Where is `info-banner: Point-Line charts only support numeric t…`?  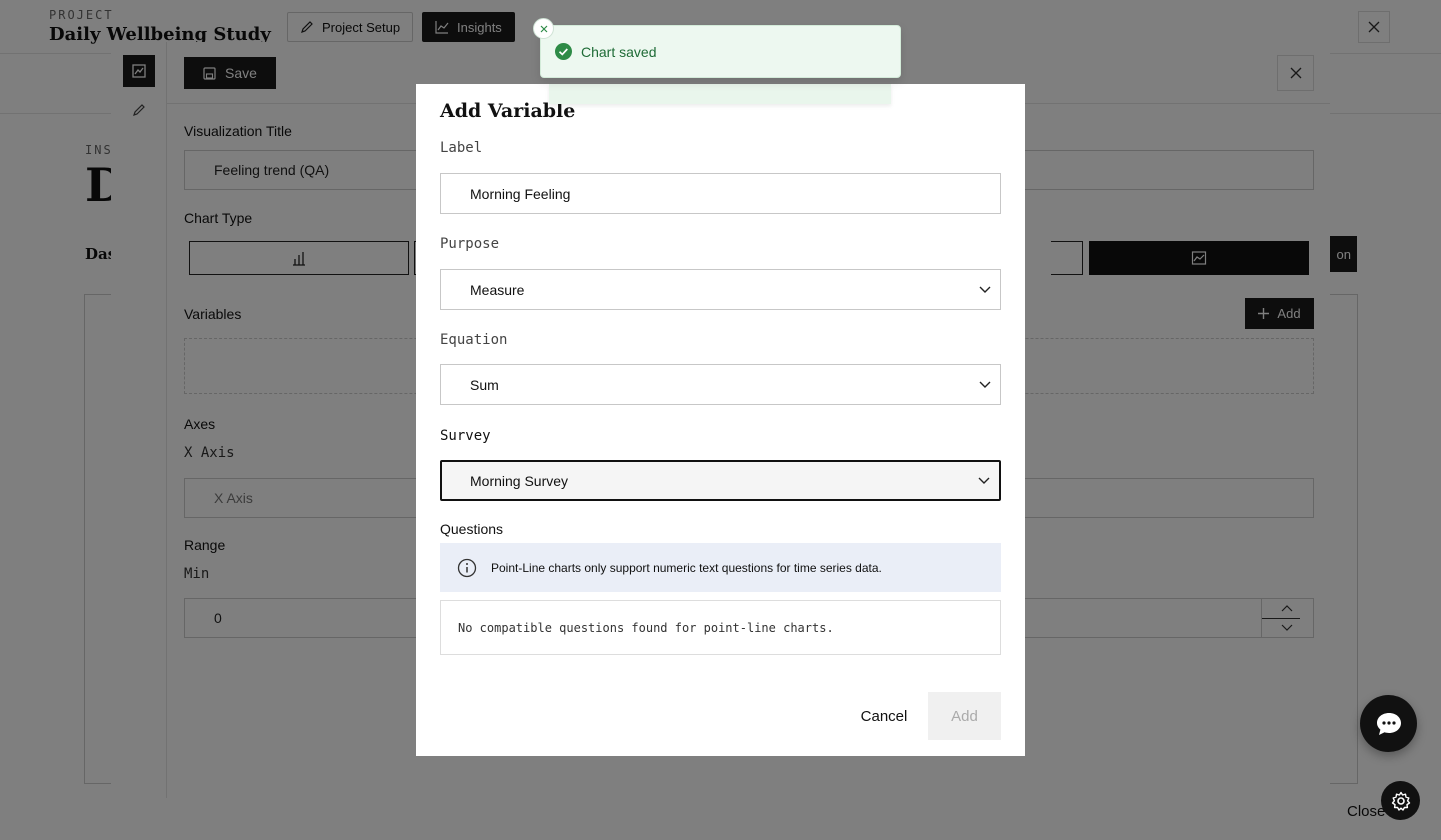
info-banner: Point-Line charts only support numeric t… is located at coordinates (720, 567).